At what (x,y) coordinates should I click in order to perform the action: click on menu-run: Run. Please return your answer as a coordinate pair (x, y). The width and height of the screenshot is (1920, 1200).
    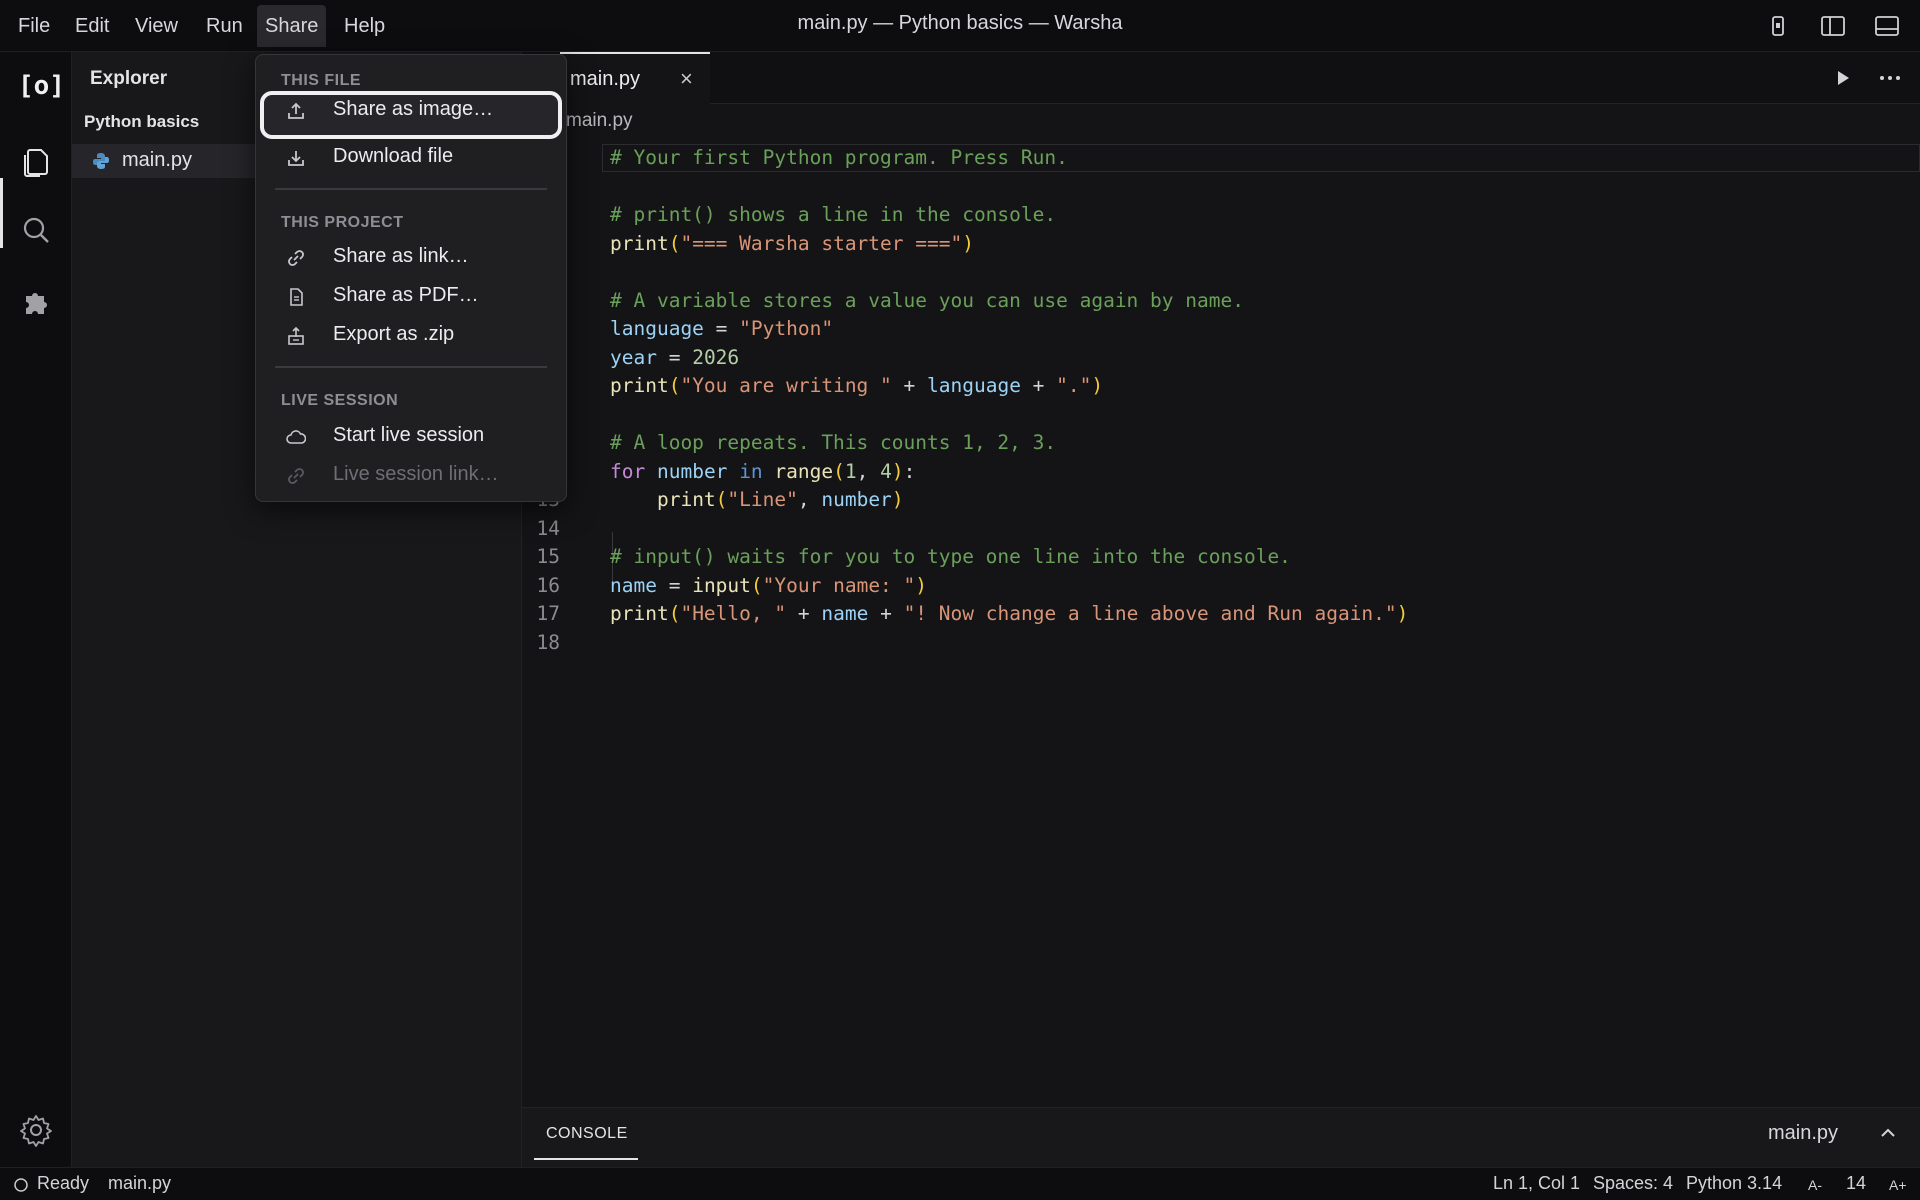
    Looking at the image, I should click on (224, 26).